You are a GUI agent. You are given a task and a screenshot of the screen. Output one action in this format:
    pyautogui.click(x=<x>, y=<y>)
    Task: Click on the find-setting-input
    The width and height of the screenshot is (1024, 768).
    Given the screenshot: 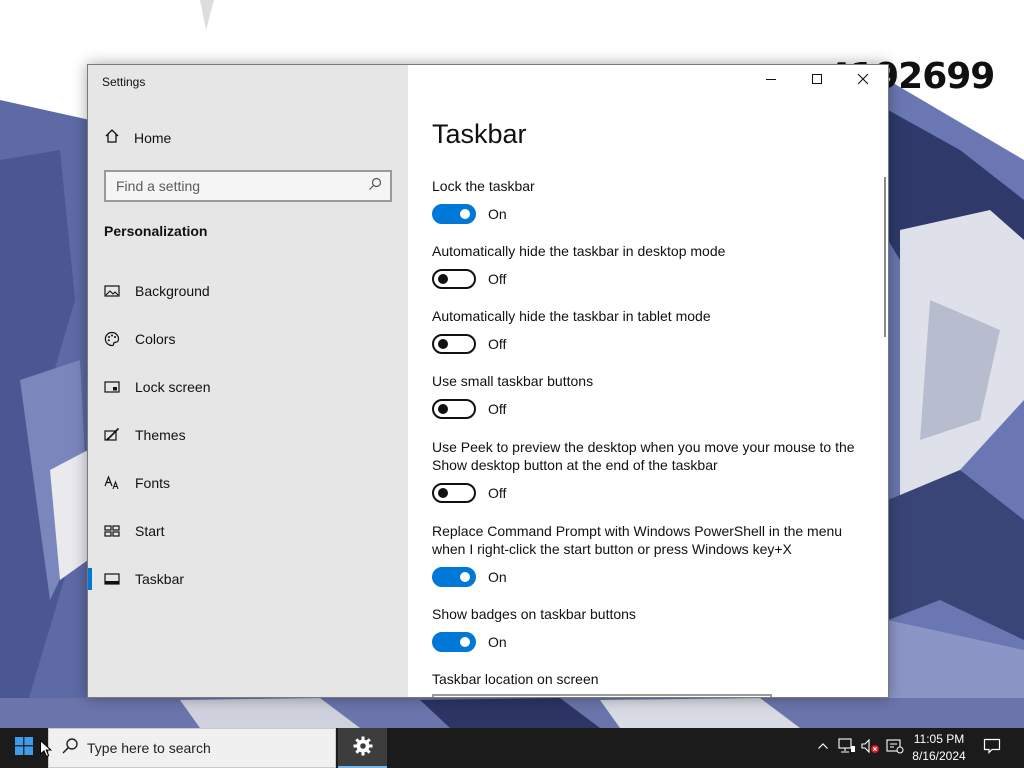 What is the action you would take?
    pyautogui.click(x=242, y=186)
    